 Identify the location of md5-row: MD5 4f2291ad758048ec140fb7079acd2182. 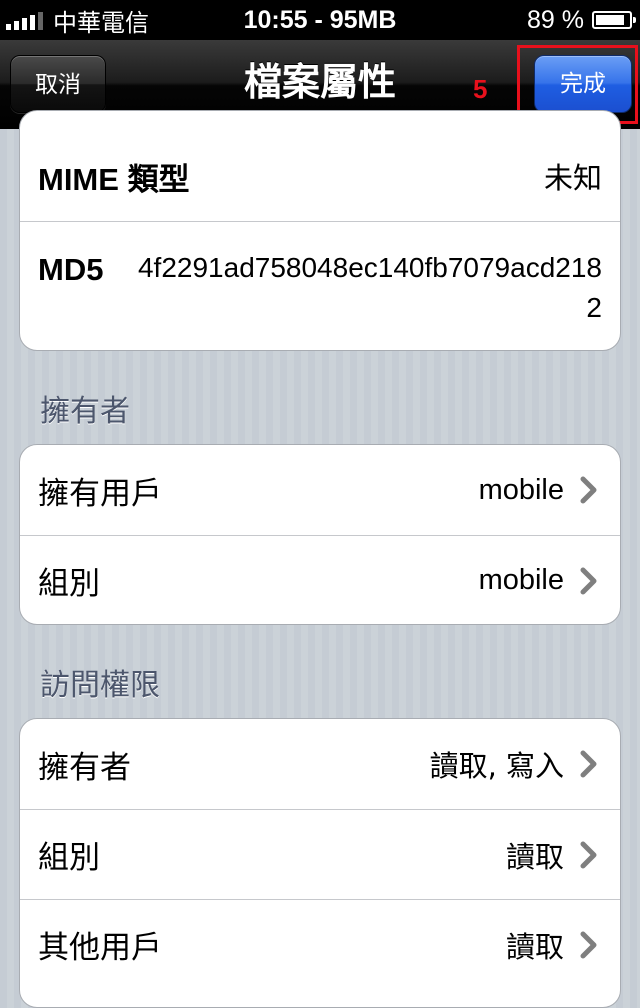
(320, 285).